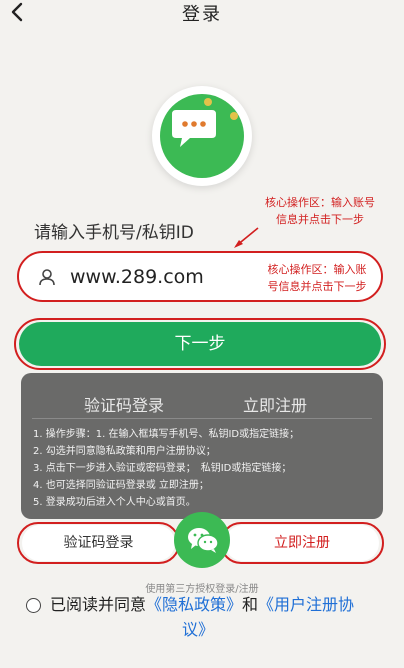 The width and height of the screenshot is (404, 668). Describe the element at coordinates (162, 468) in the screenshot. I see `step-item: 3. 点击下一步进入验证或密码登录； 私钥ID或指定链接；` at that location.